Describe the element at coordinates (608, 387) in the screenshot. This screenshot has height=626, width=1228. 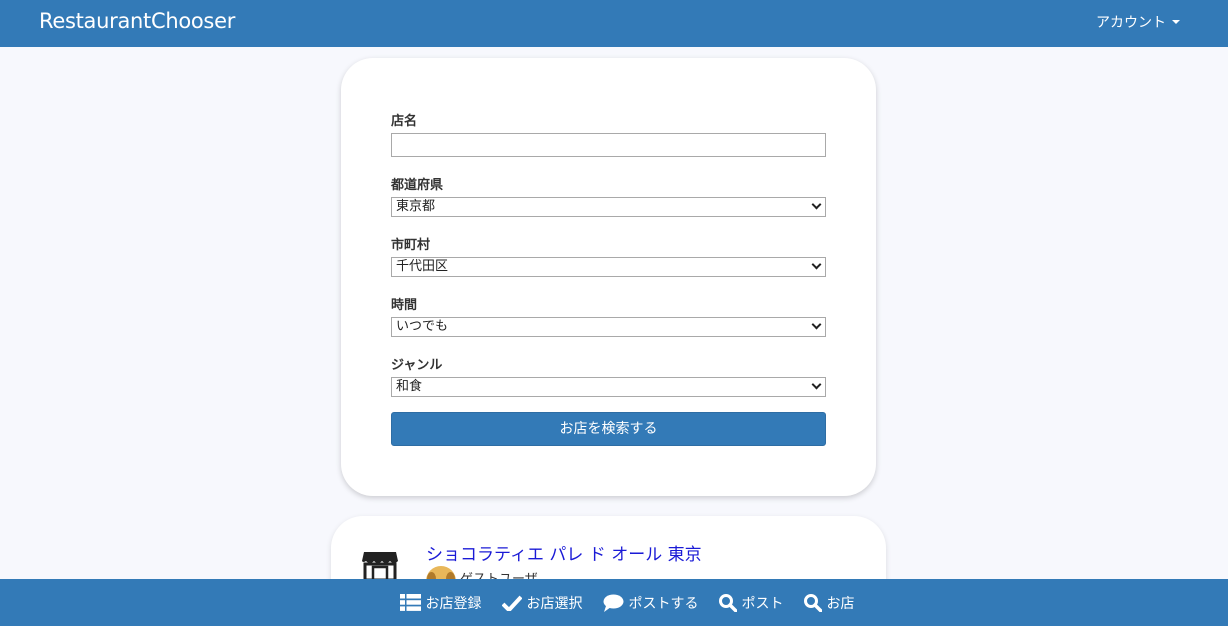
I see `genre-select: 和食` at that location.